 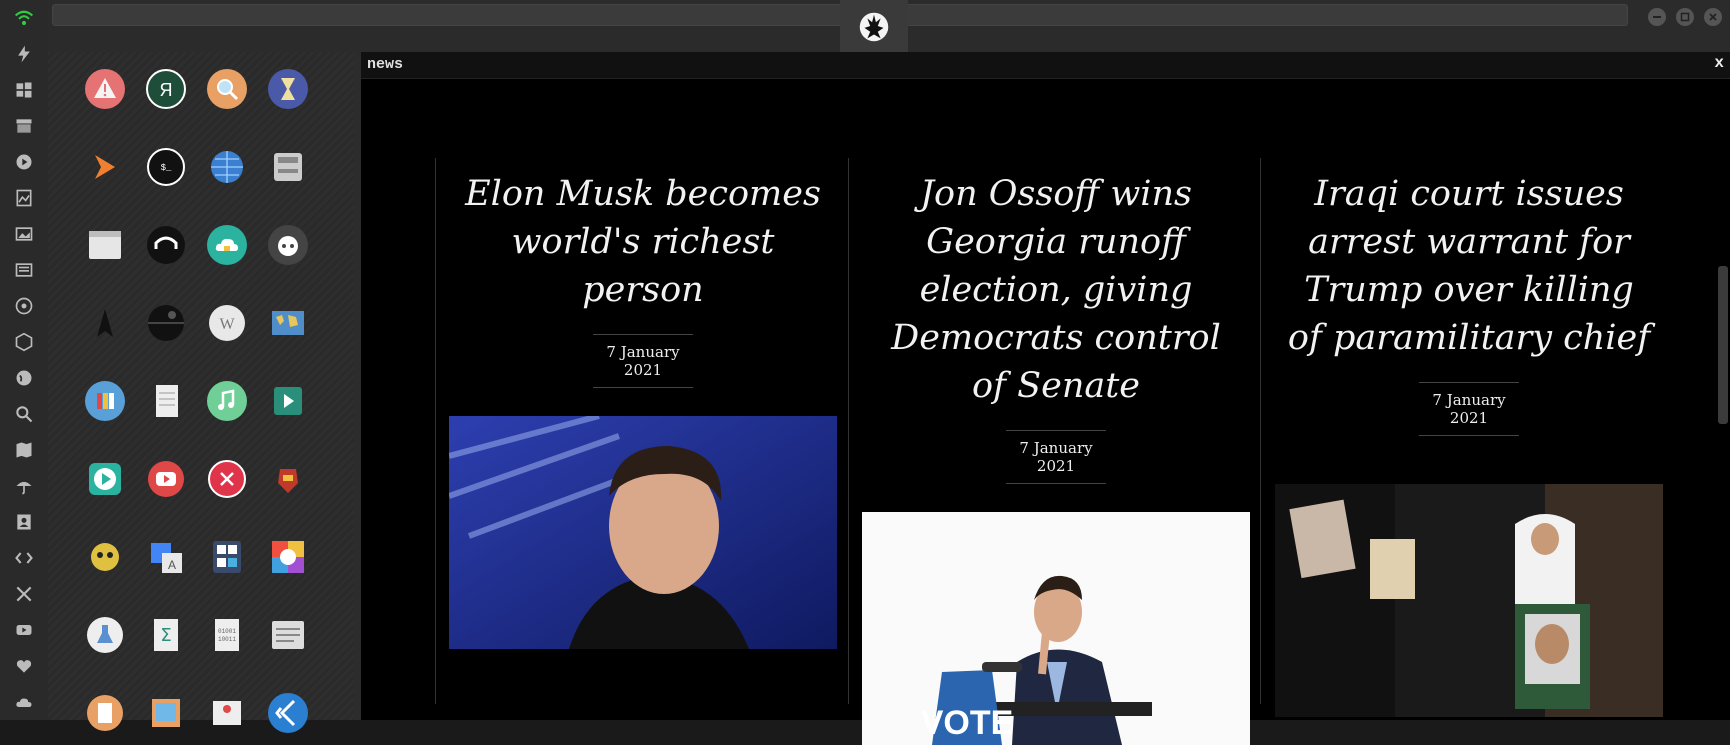 I want to click on world-map-app-icon, so click(x=288, y=323).